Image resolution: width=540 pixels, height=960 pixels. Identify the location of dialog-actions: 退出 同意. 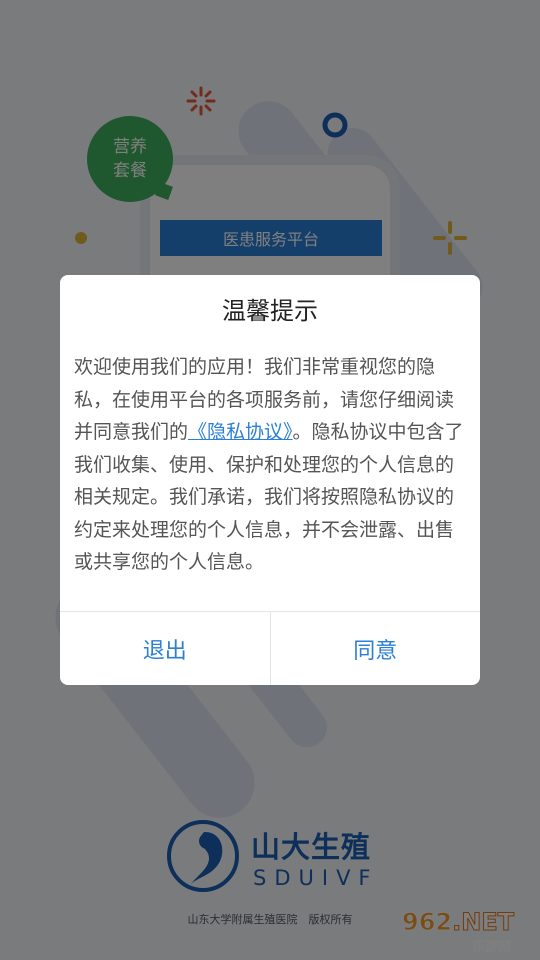
(270, 648).